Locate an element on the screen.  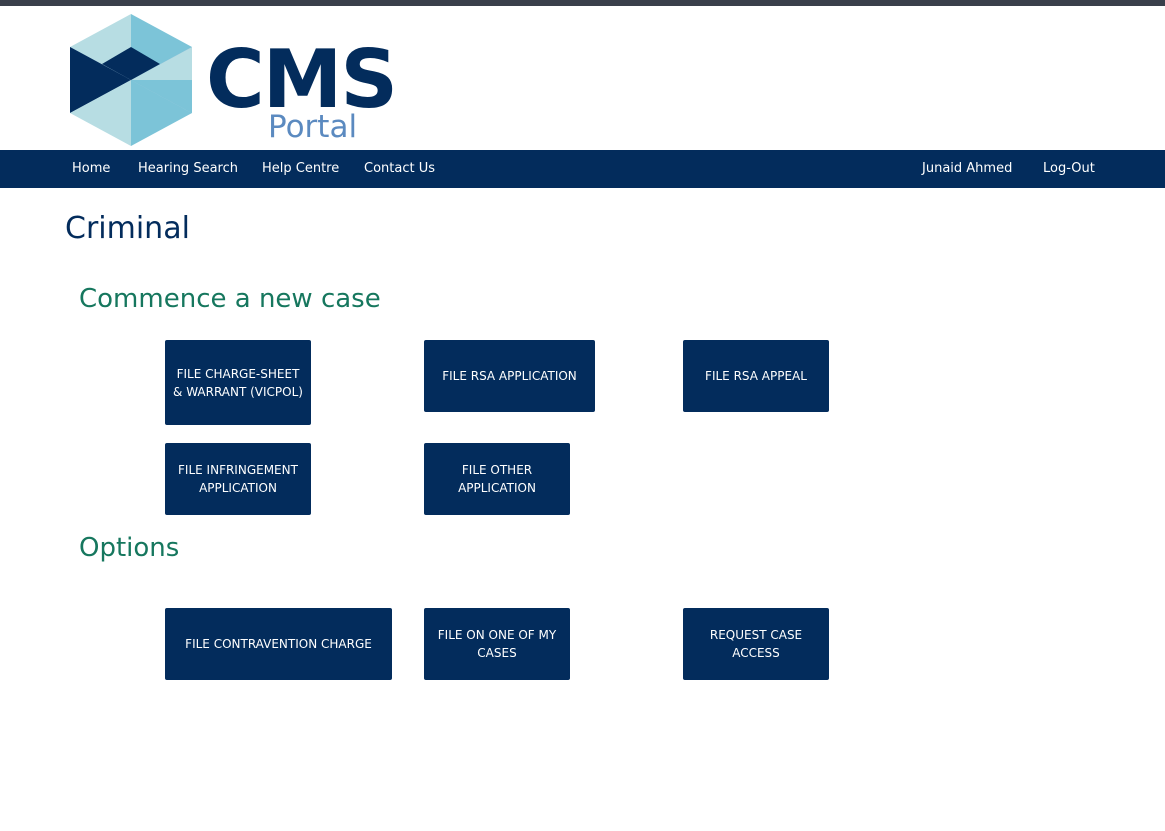
cms-hexagon-logo-icon is located at coordinates (131, 80).